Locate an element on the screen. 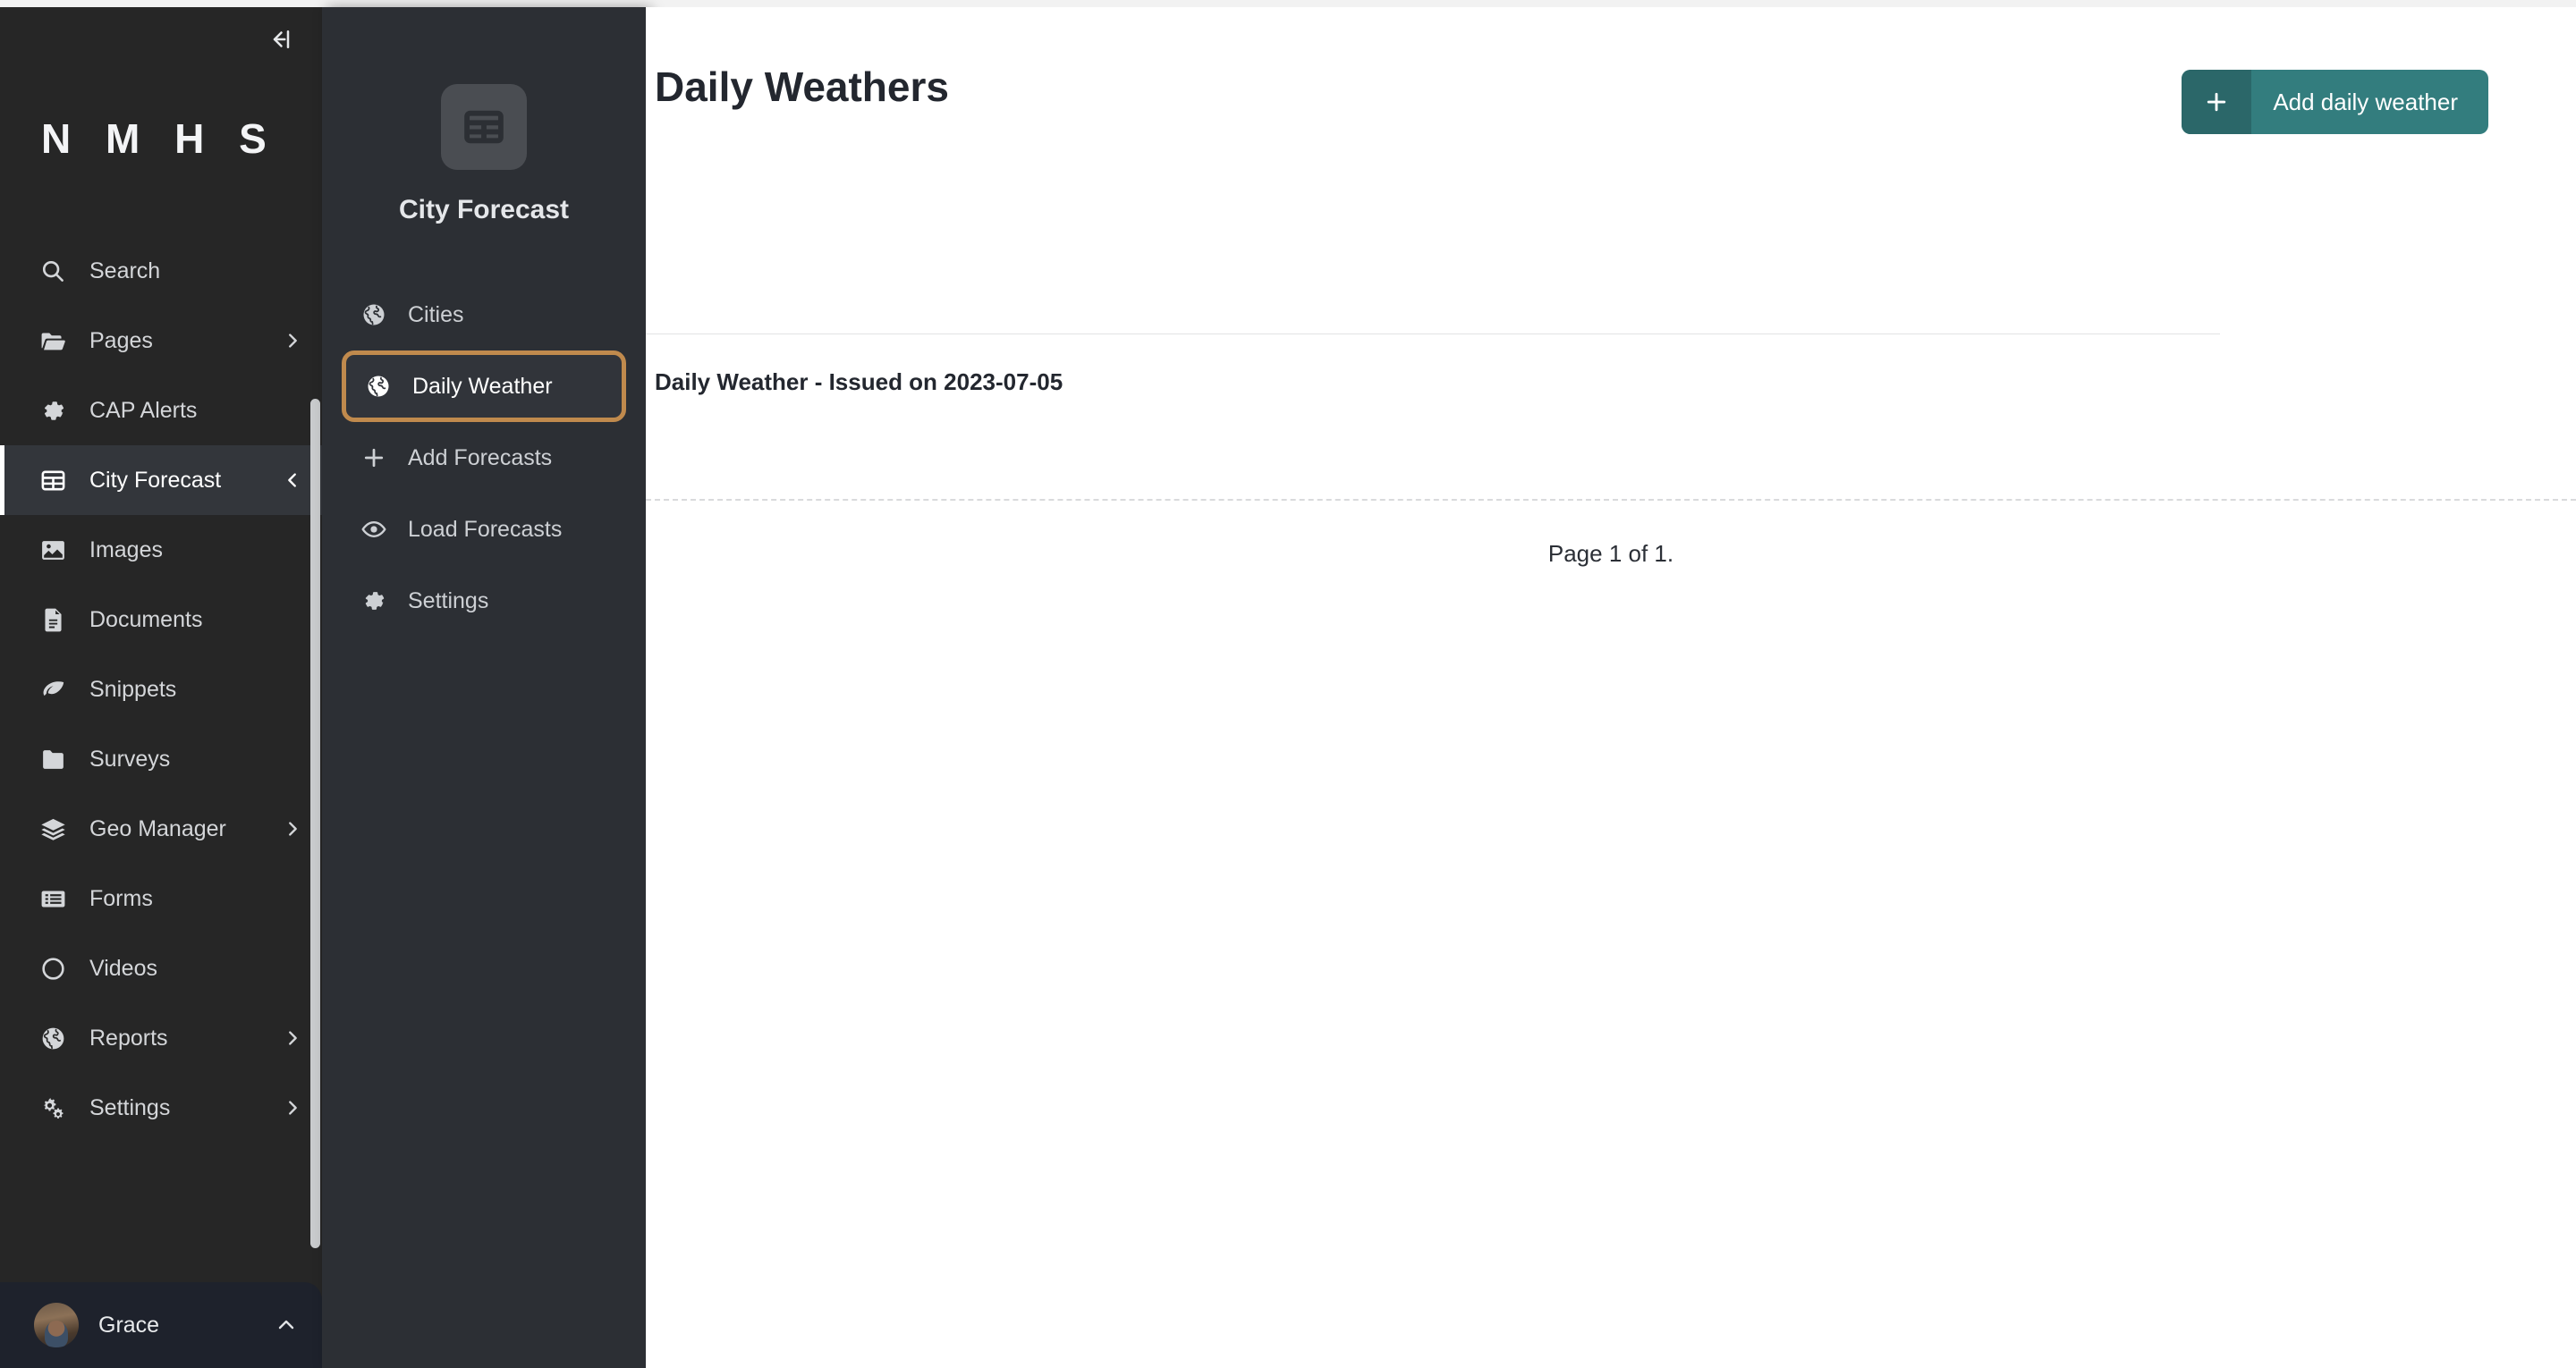 The width and height of the screenshot is (2576, 1368). collapse-left-icon is located at coordinates (279, 39).